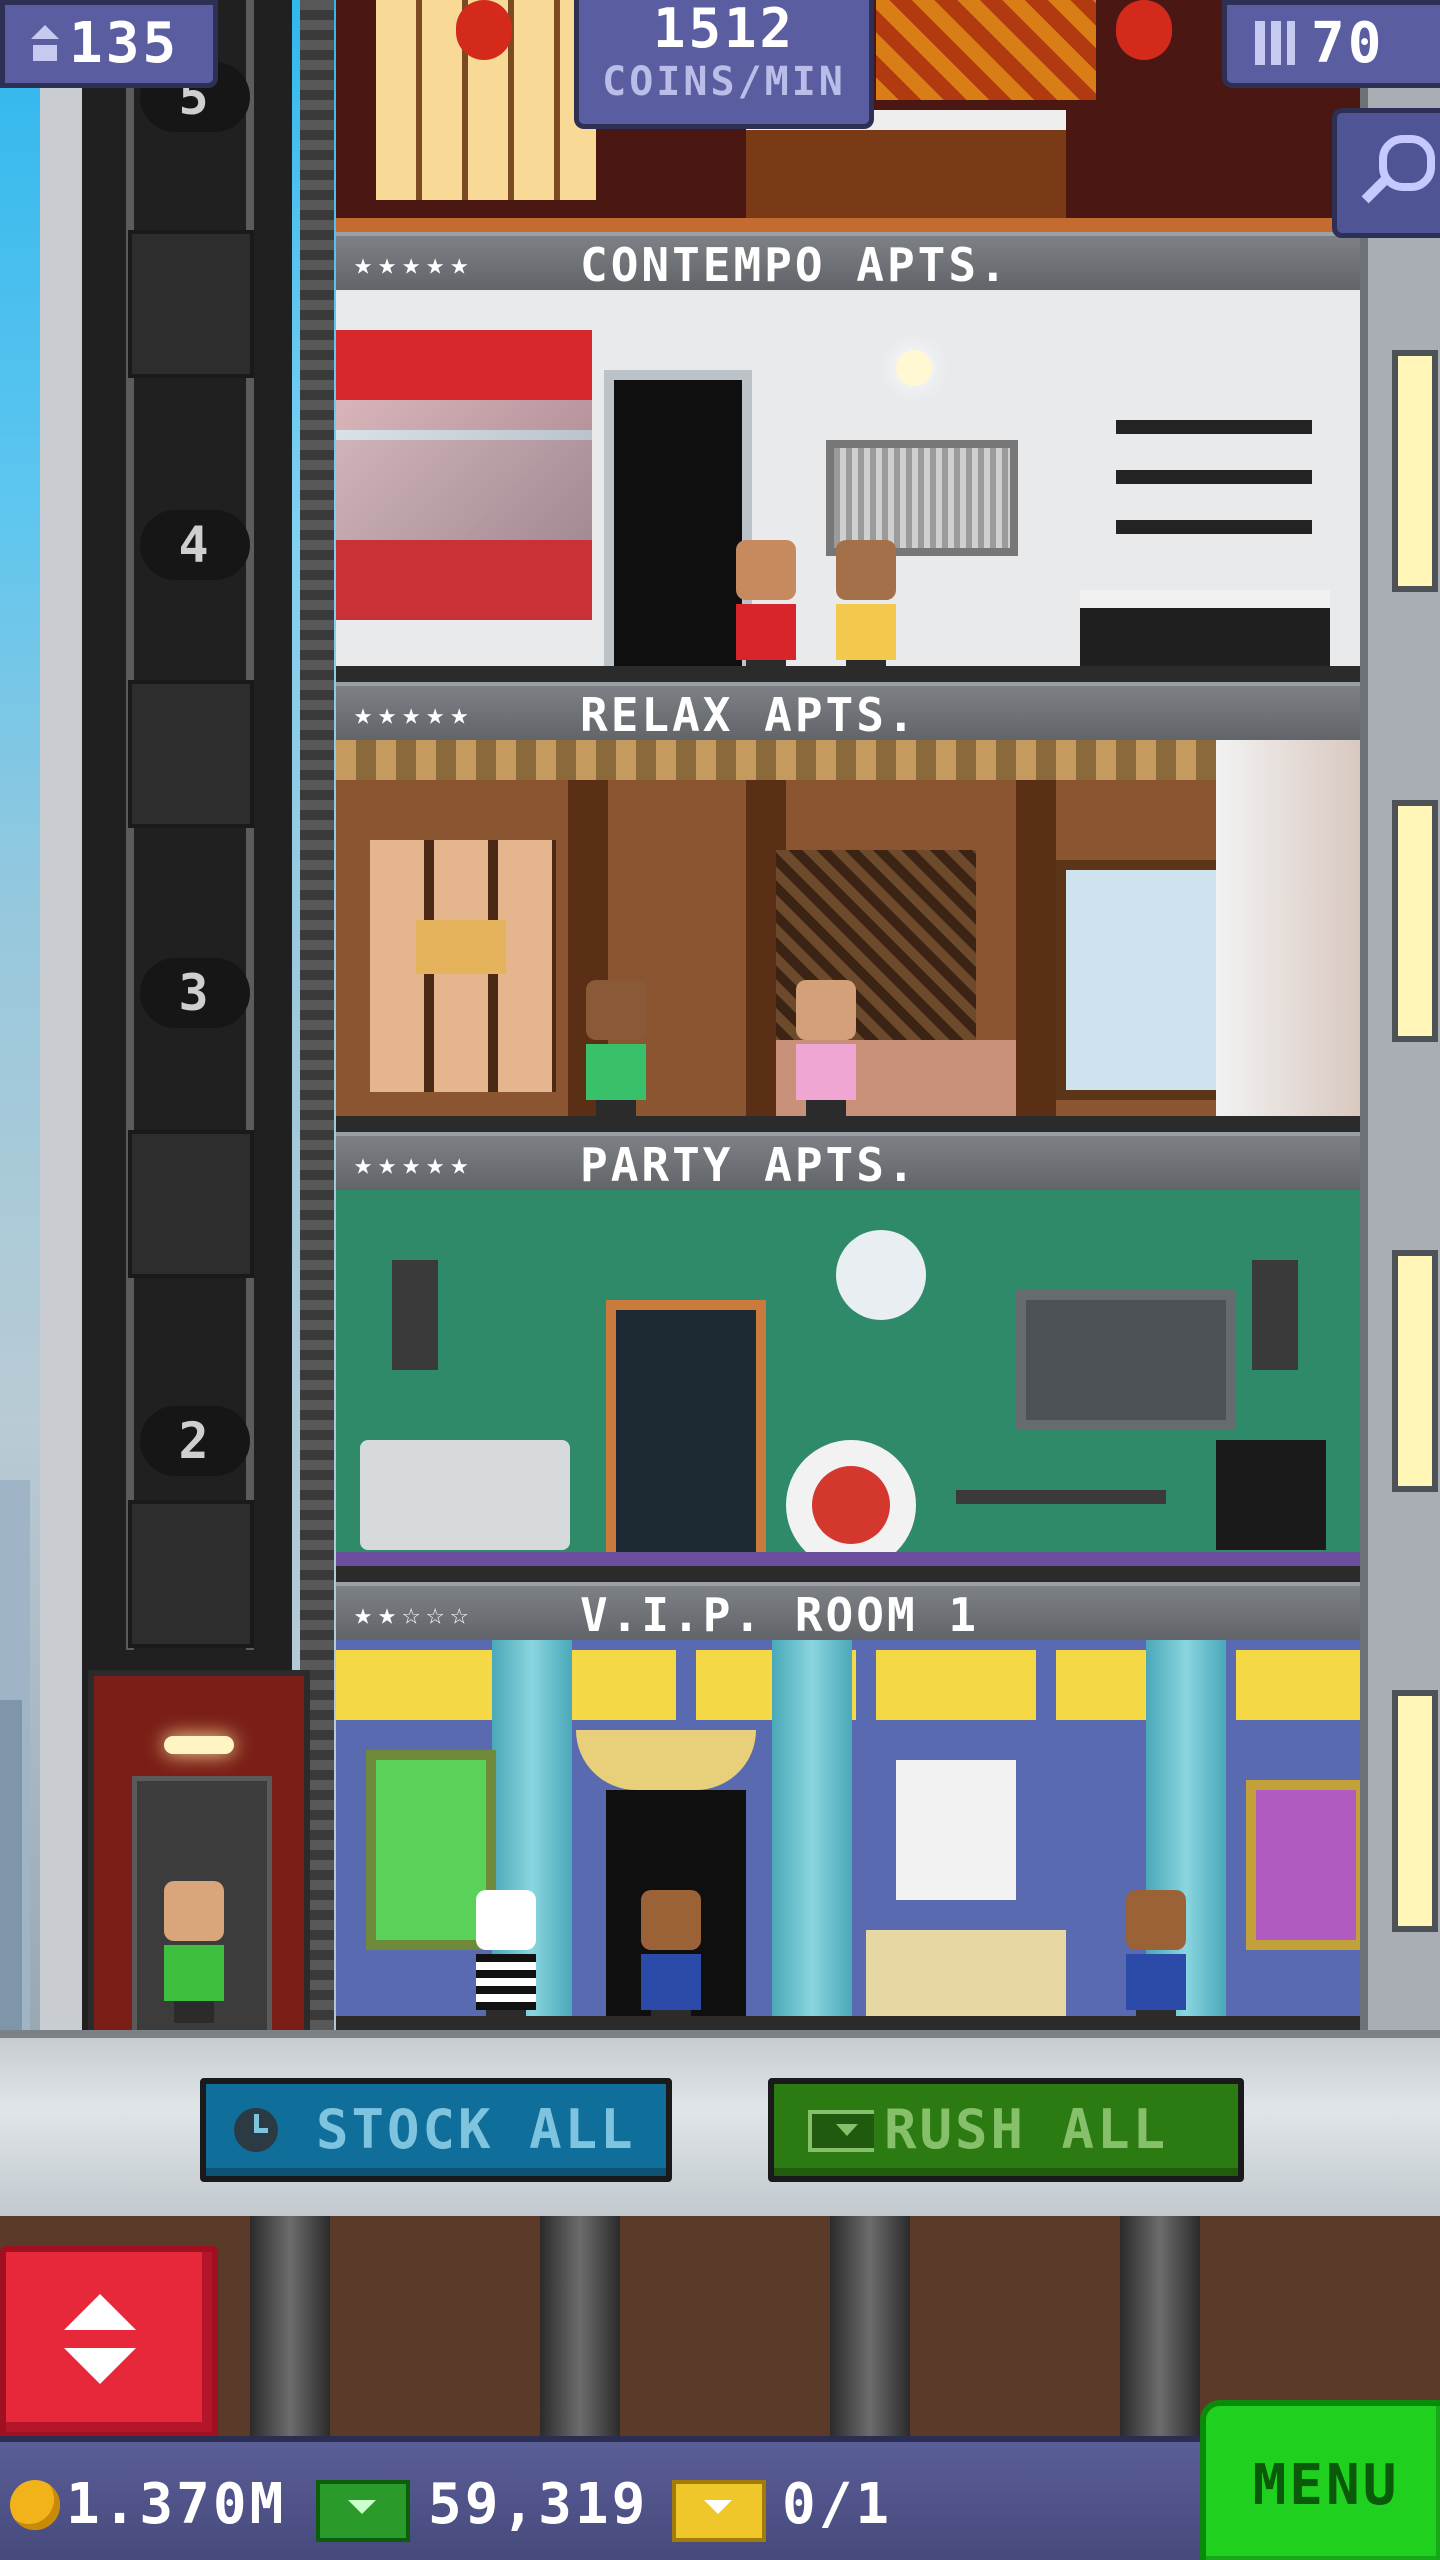 The image size is (1440, 2560). Describe the element at coordinates (199, 1745) in the screenshot. I see `elevator-light` at that location.